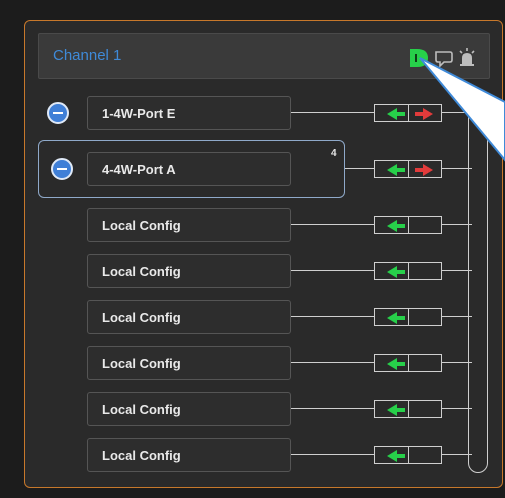 This screenshot has height=498, width=505. Describe the element at coordinates (467, 58) in the screenshot. I see `alarm-icon` at that location.